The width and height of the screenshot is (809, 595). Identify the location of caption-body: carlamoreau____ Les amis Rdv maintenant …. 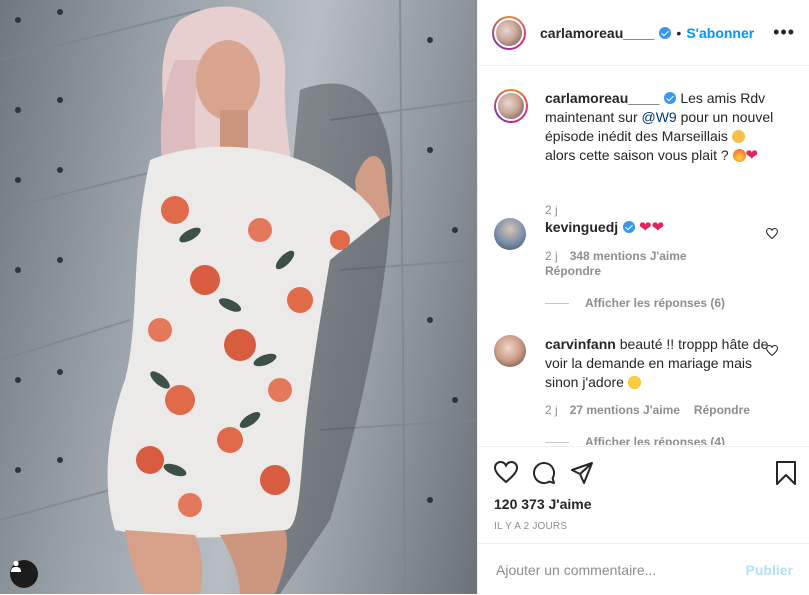
(660, 127).